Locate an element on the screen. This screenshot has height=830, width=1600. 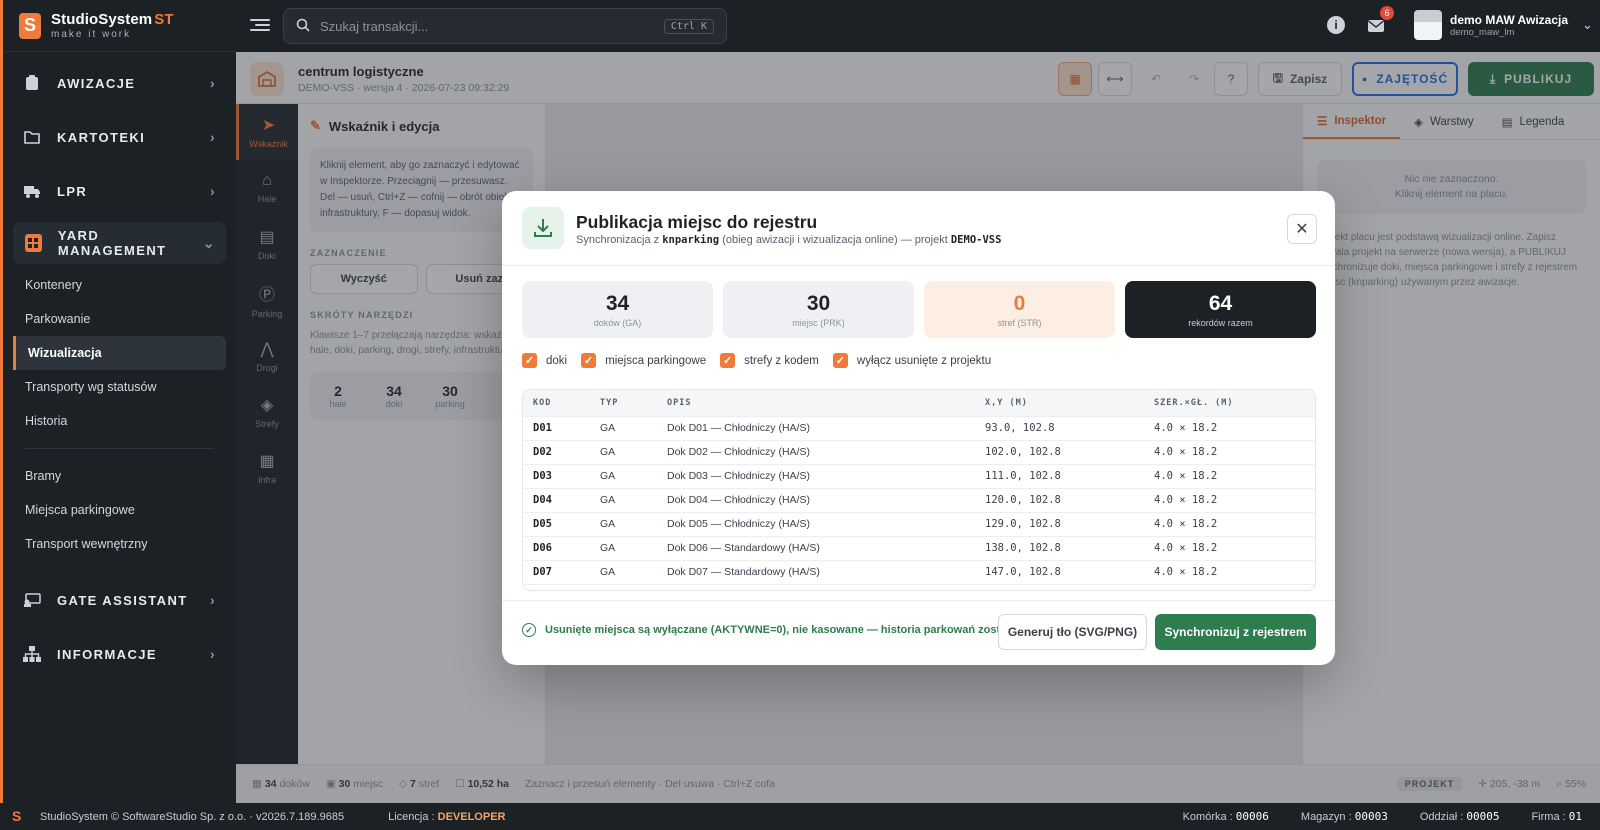
monitor-user-icon is located at coordinates (32, 600).